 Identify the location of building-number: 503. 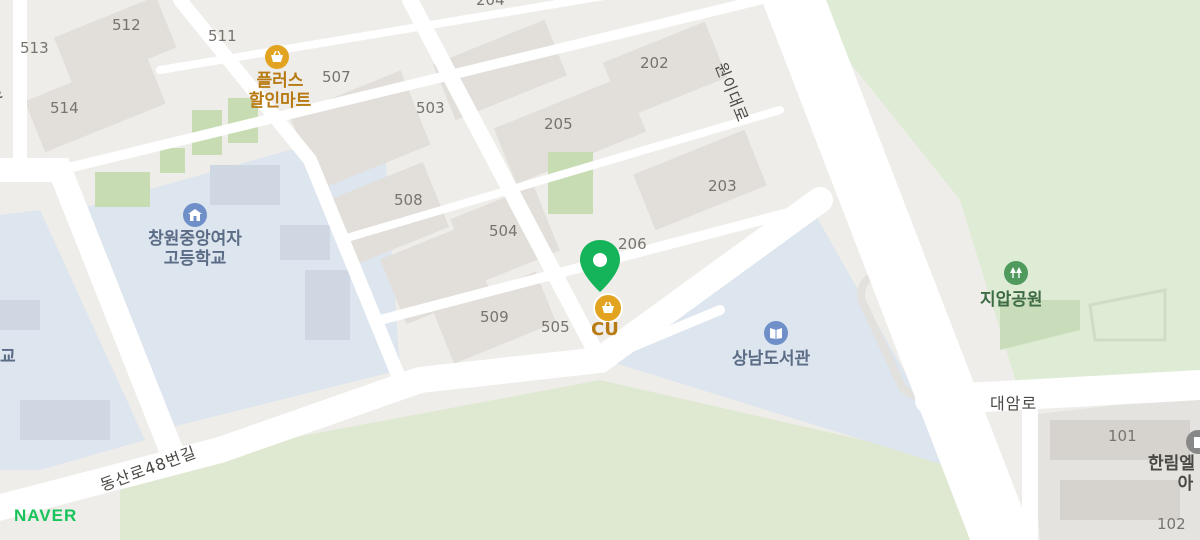
(430, 108).